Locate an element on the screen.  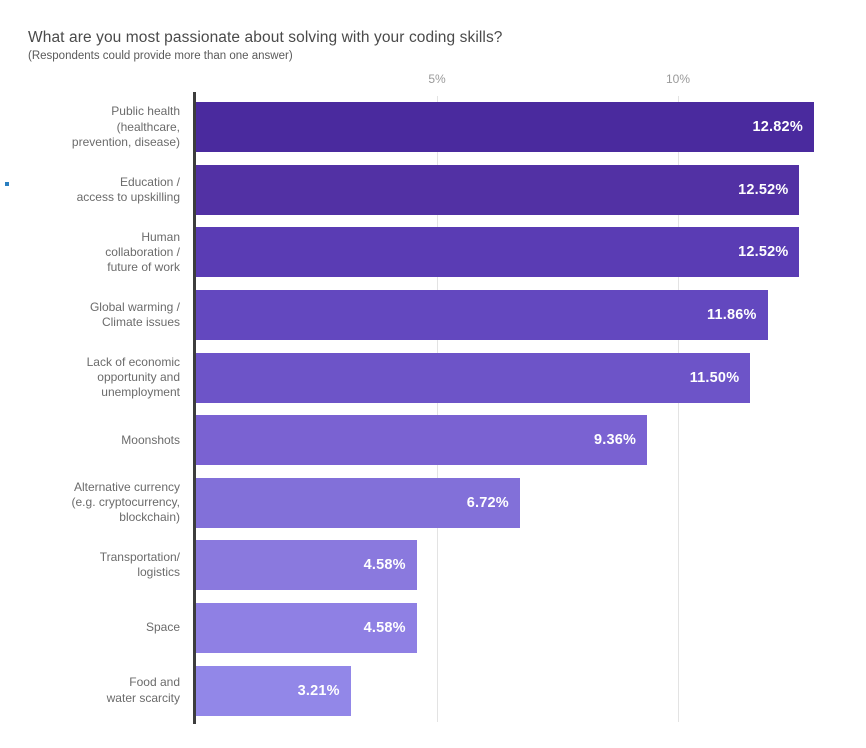
bar-value-label: 11.50% is located at coordinates (714, 377).